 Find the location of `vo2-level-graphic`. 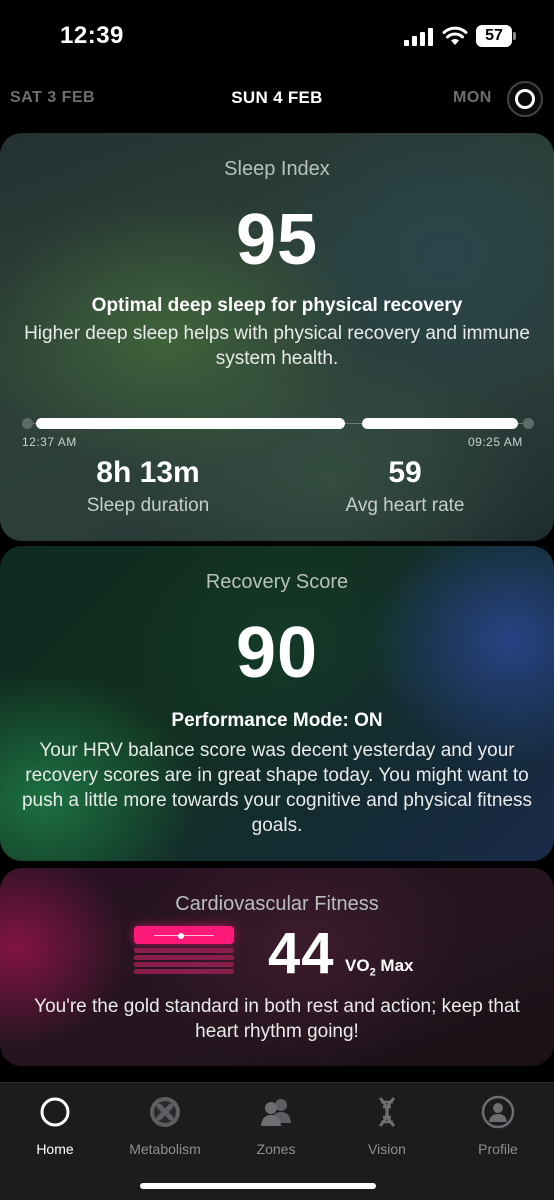

vo2-level-graphic is located at coordinates (184, 950).